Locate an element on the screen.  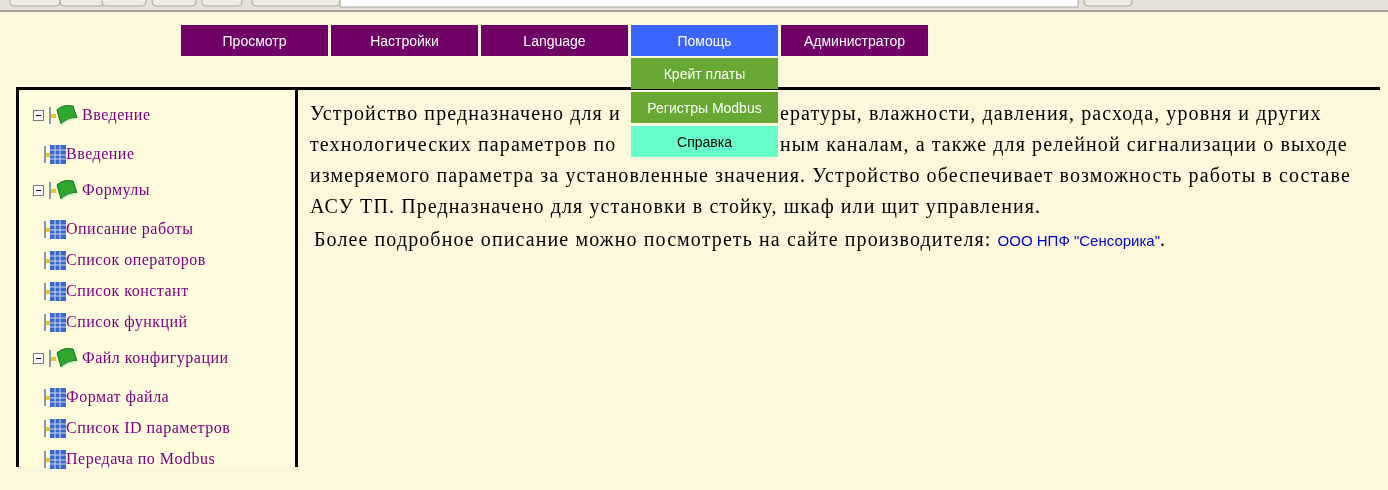
menu-tab: Просмотр is located at coordinates (254, 40).